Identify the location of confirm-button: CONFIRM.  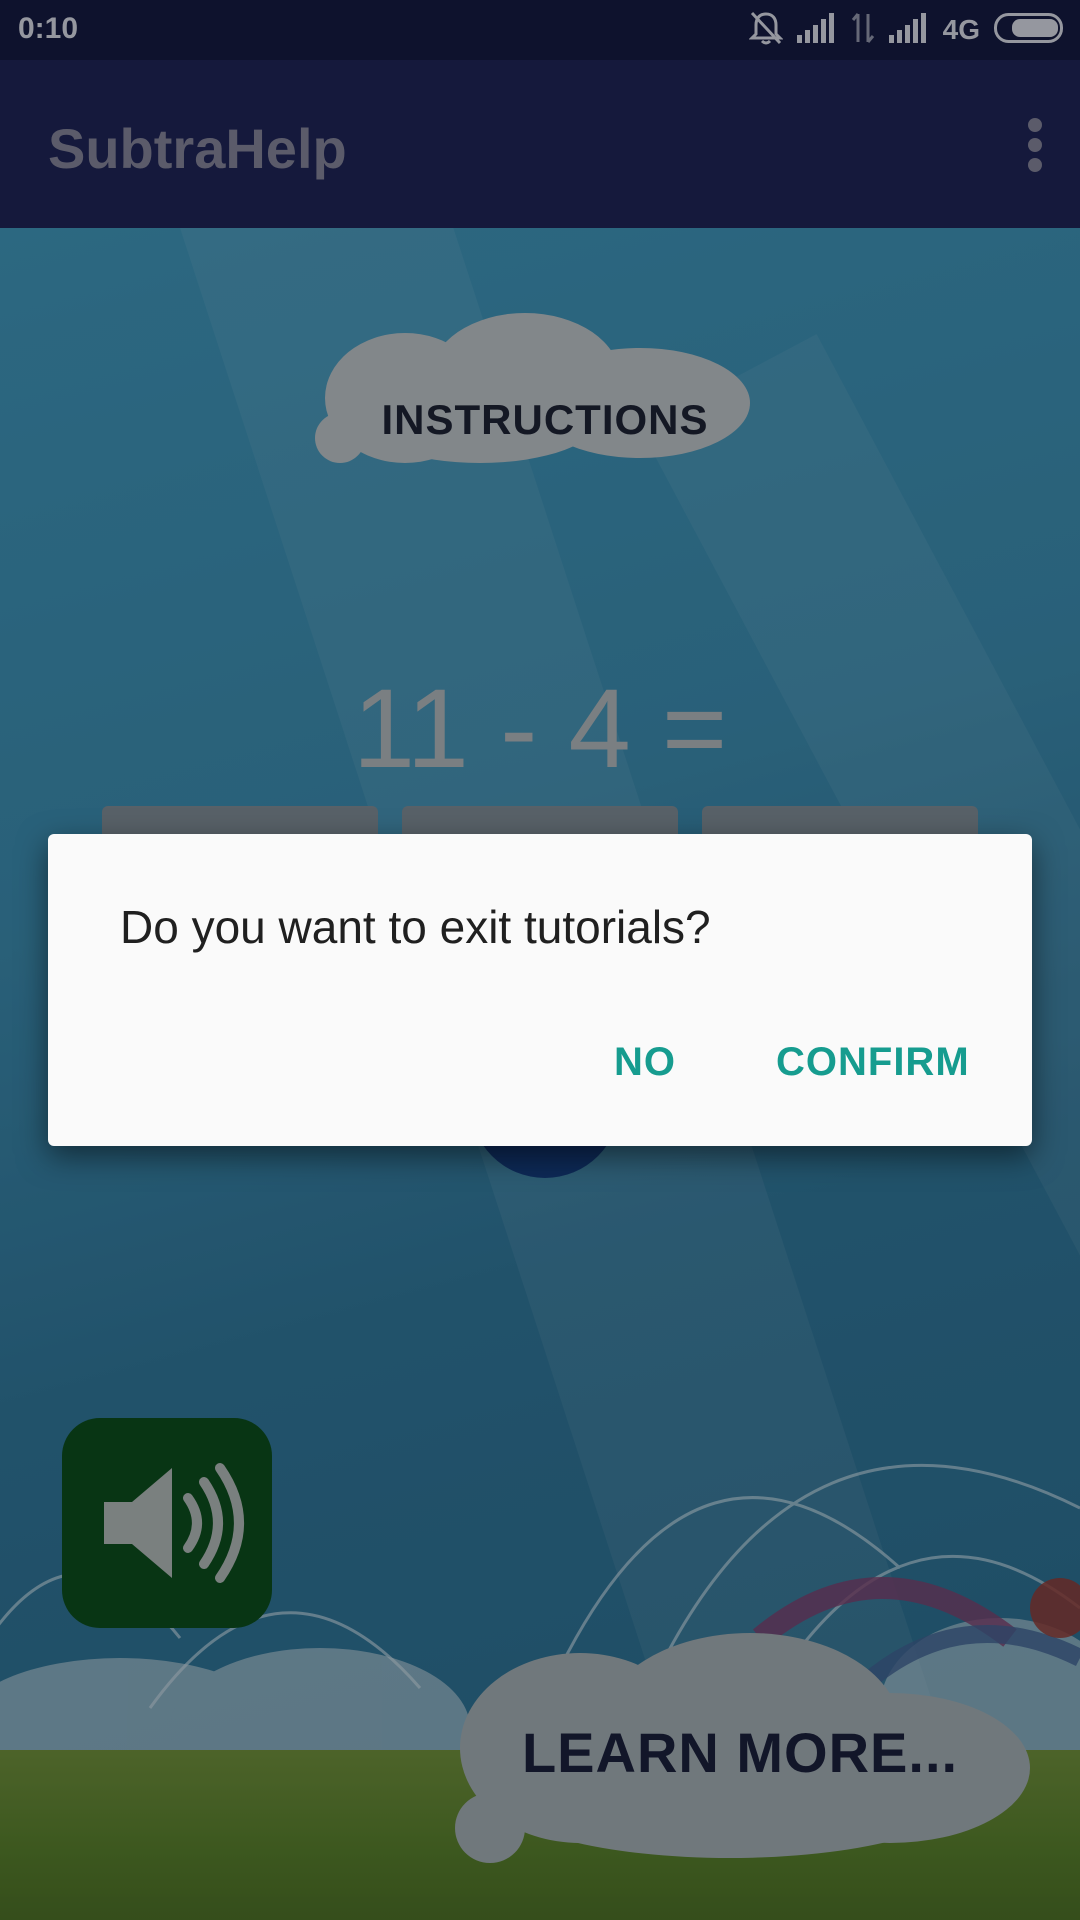
(873, 1062).